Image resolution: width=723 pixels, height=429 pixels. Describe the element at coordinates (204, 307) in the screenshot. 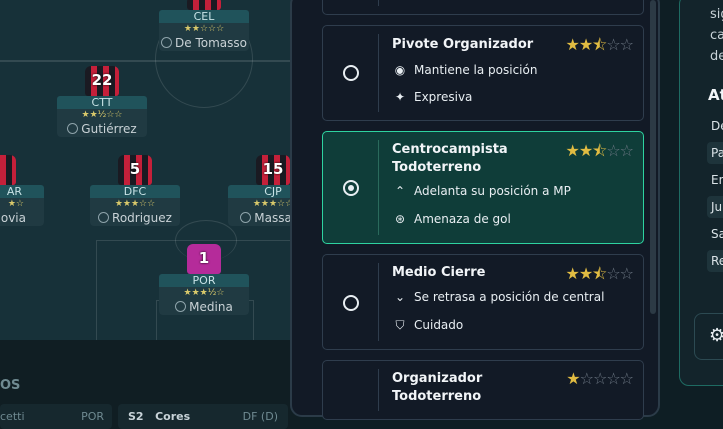

I see `player-name: Medina` at that location.